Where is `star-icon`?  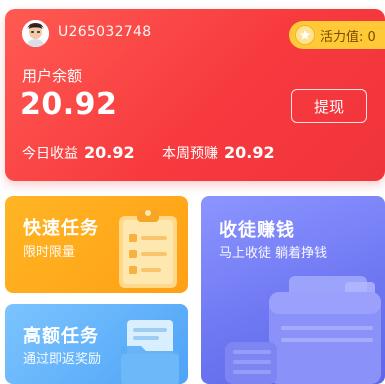
star-icon is located at coordinates (305, 35).